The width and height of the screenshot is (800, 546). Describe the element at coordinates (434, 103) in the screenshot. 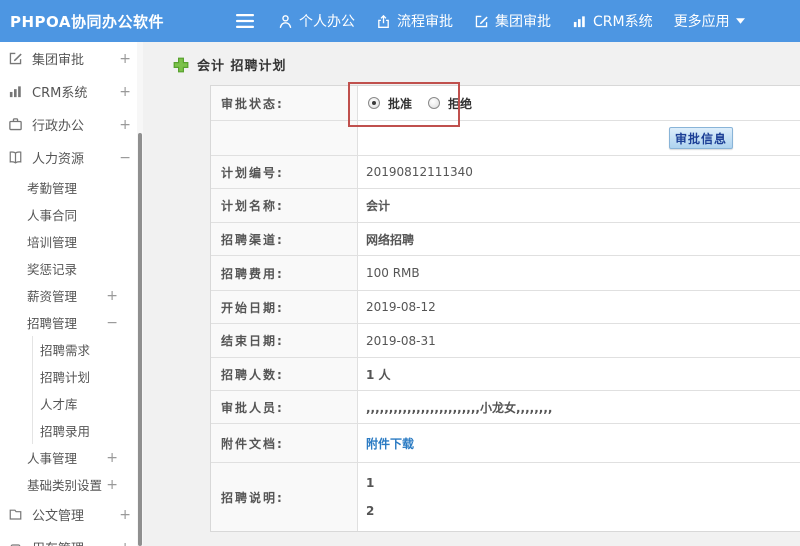

I see `radio-unselected-icon` at that location.